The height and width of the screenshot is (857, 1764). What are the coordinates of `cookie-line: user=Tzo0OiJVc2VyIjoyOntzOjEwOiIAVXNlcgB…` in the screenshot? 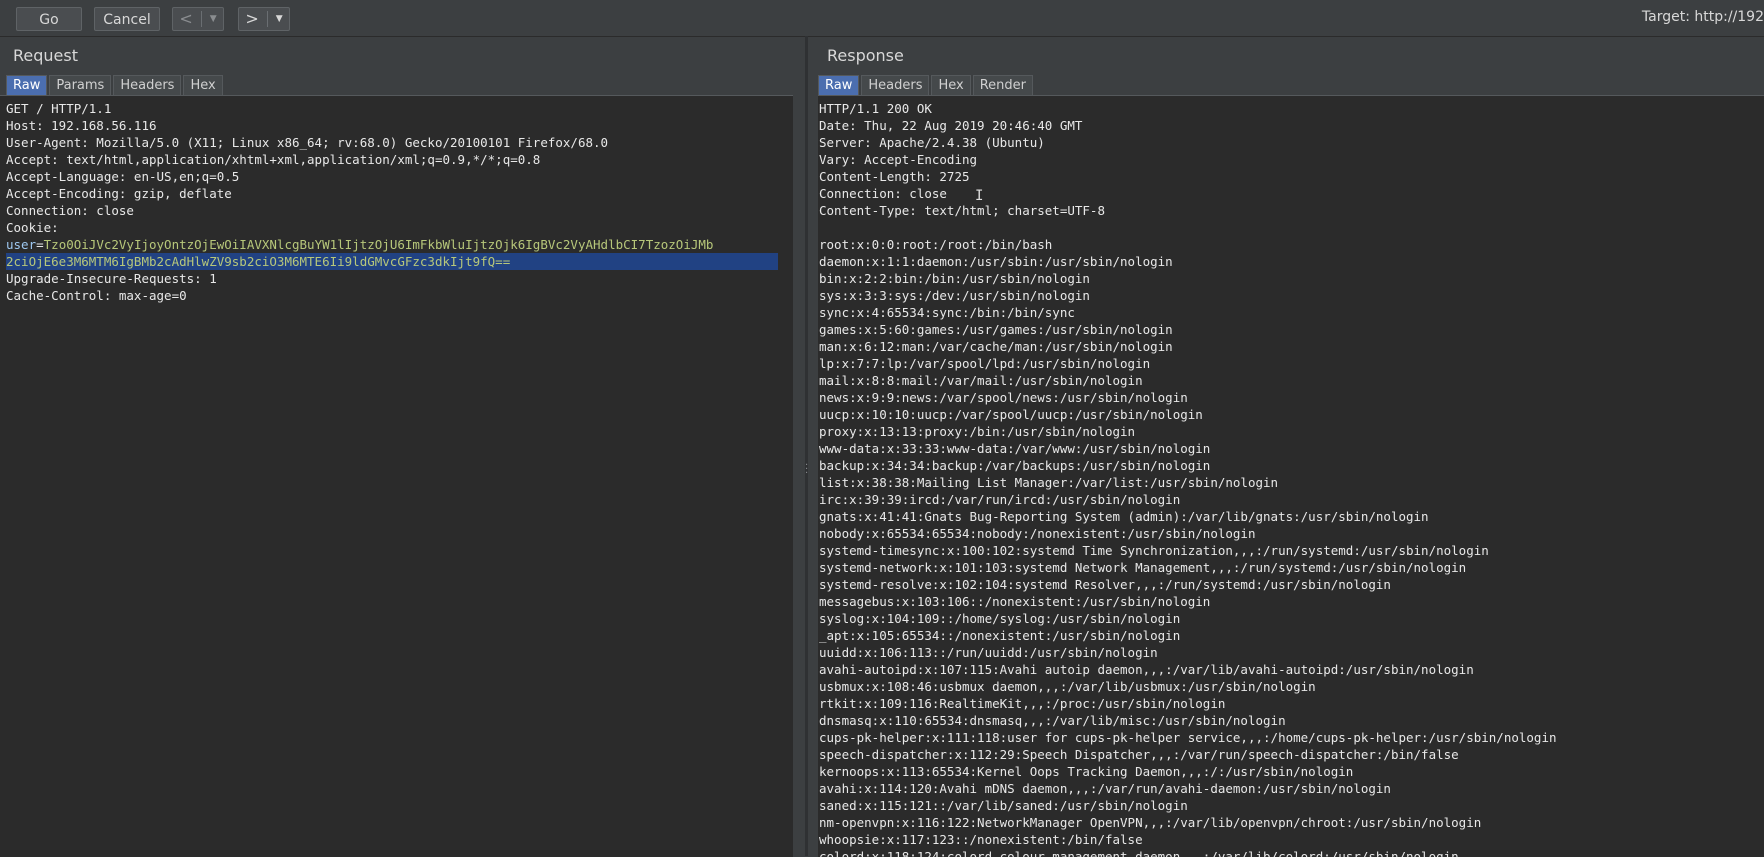 It's located at (399, 244).